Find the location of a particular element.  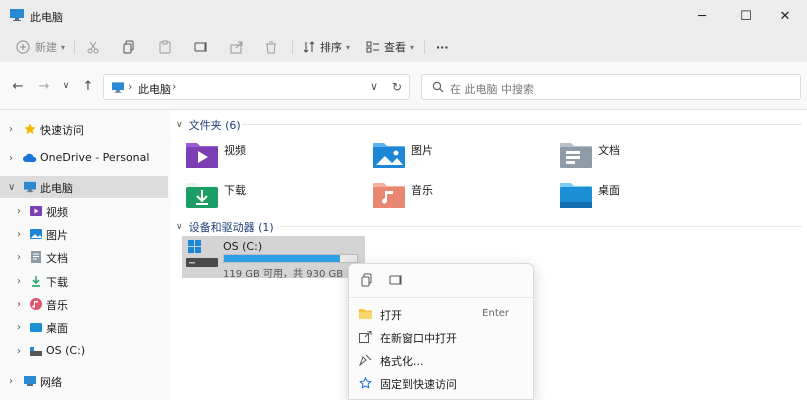

new-button: 新建 ▾ is located at coordinates (40, 47).